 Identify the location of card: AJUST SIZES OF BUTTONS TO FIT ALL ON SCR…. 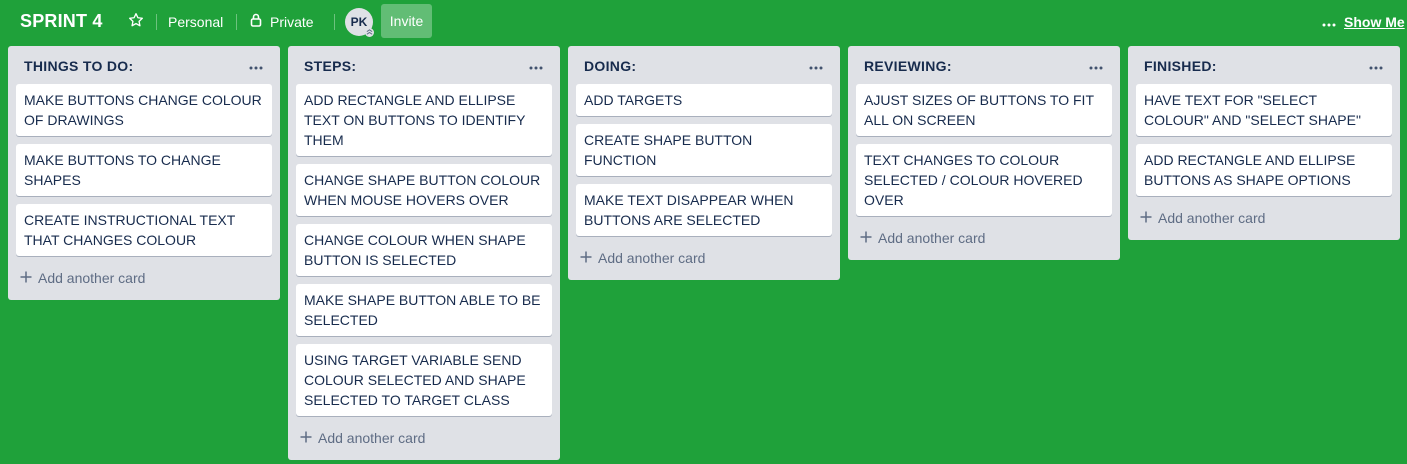
(984, 110).